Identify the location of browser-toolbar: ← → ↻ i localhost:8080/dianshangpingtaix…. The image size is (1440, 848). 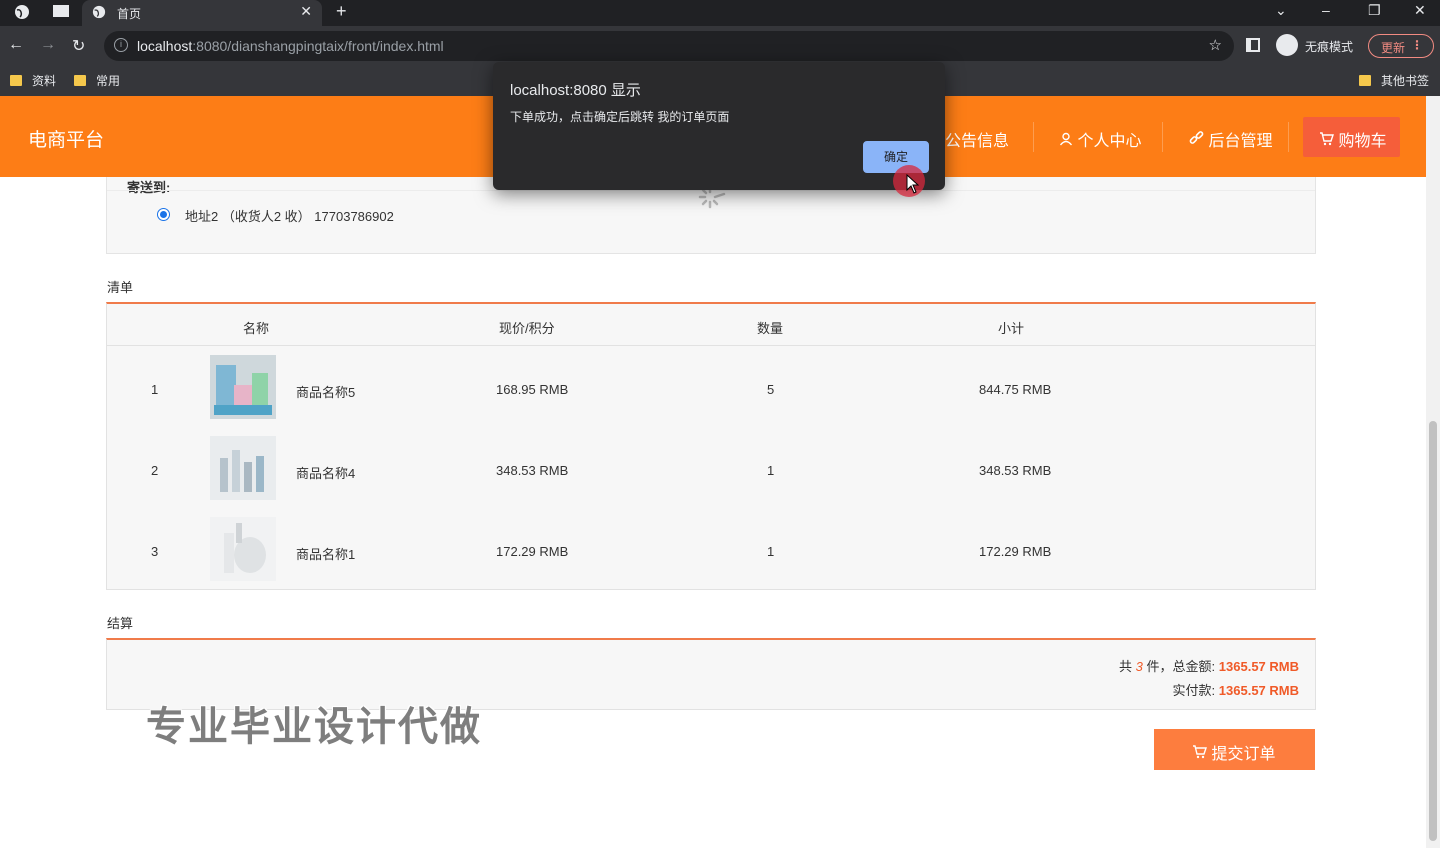
(720, 46).